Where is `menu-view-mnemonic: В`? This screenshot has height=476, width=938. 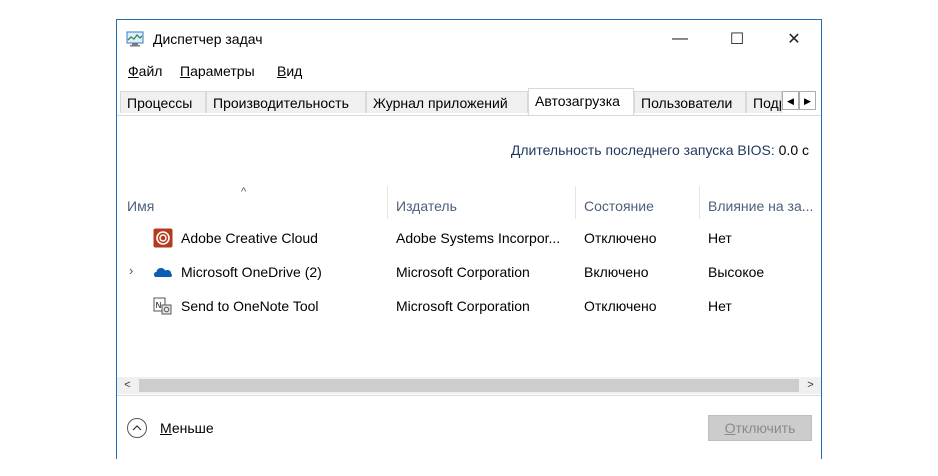 menu-view-mnemonic: В is located at coordinates (282, 71).